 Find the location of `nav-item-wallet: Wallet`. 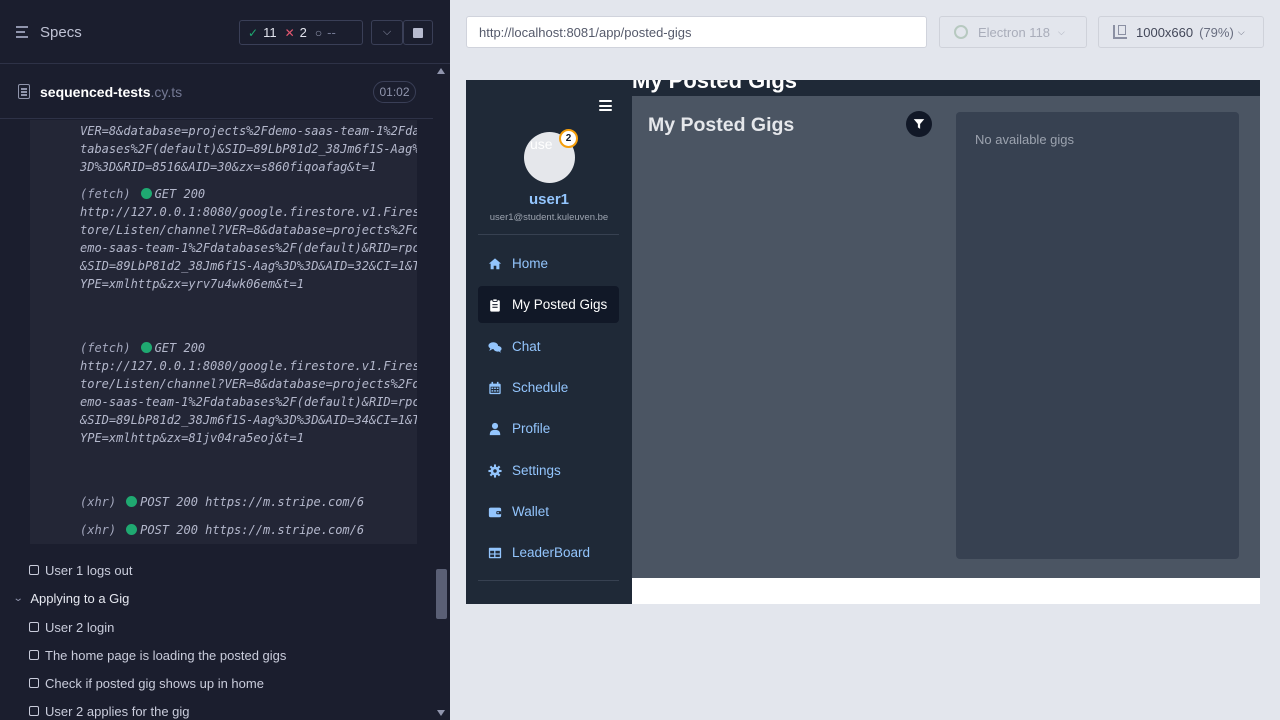

nav-item-wallet: Wallet is located at coordinates (548, 511).